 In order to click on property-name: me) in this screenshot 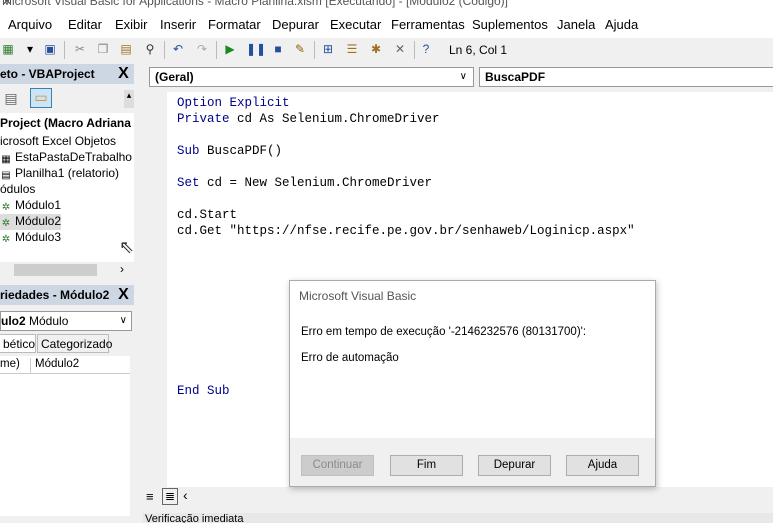, I will do `click(15, 365)`.